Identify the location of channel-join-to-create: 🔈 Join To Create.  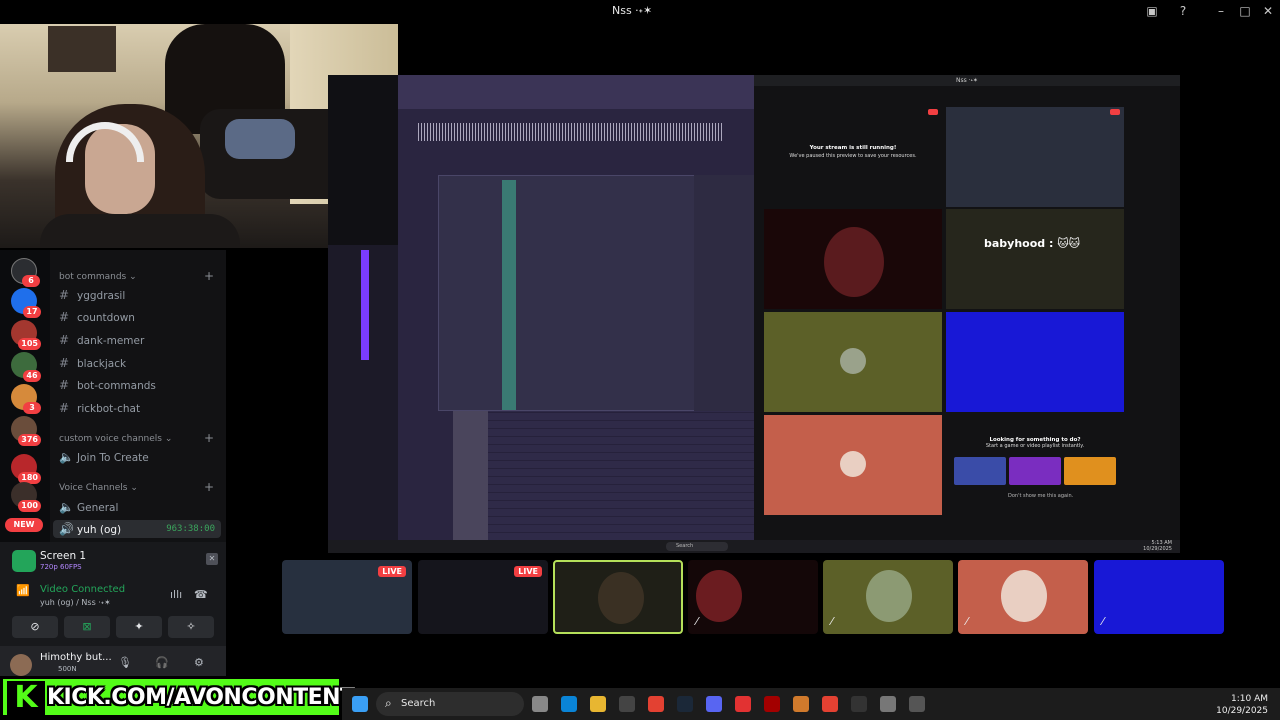
(104, 457).